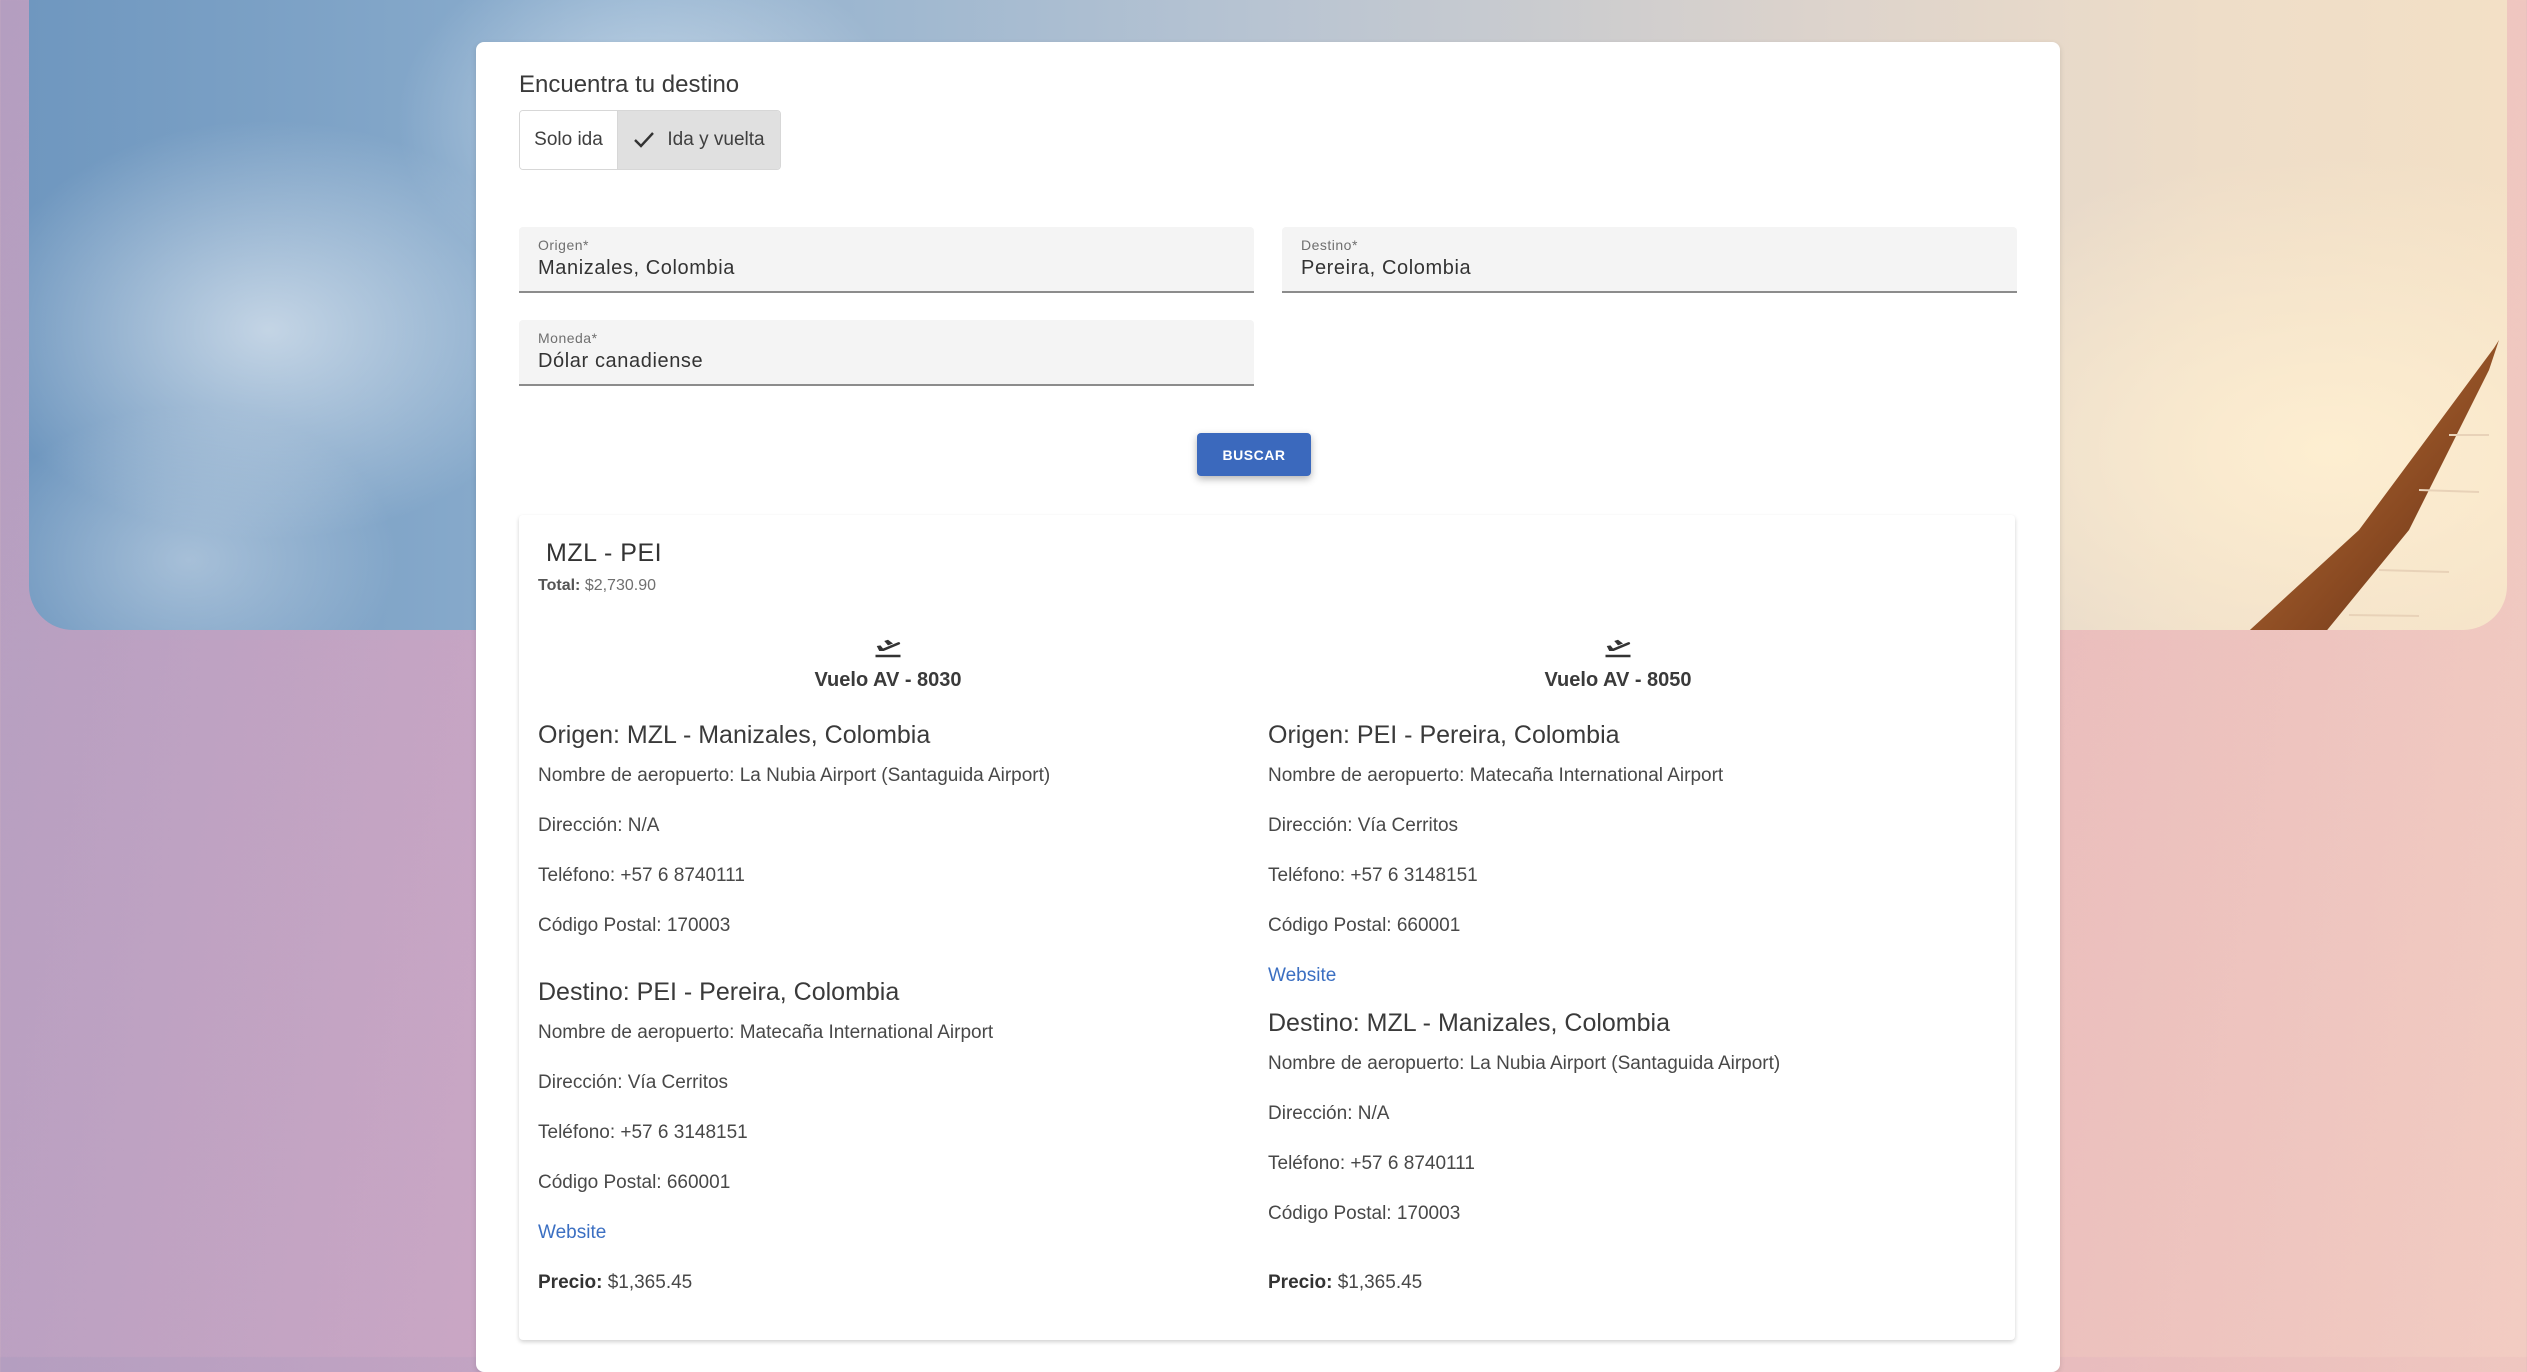 This screenshot has width=2527, height=1372. Describe the element at coordinates (886, 260) in the screenshot. I see `origin-field: Origen* Manizales, Colombia` at that location.